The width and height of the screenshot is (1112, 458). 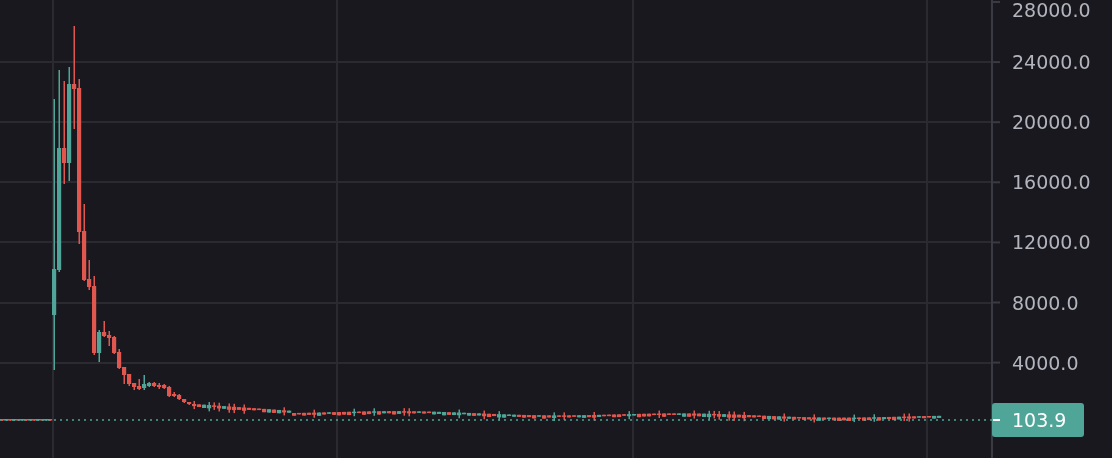 What do you see at coordinates (1045, 302) in the screenshot?
I see `price-axis-label: 8000.0` at bounding box center [1045, 302].